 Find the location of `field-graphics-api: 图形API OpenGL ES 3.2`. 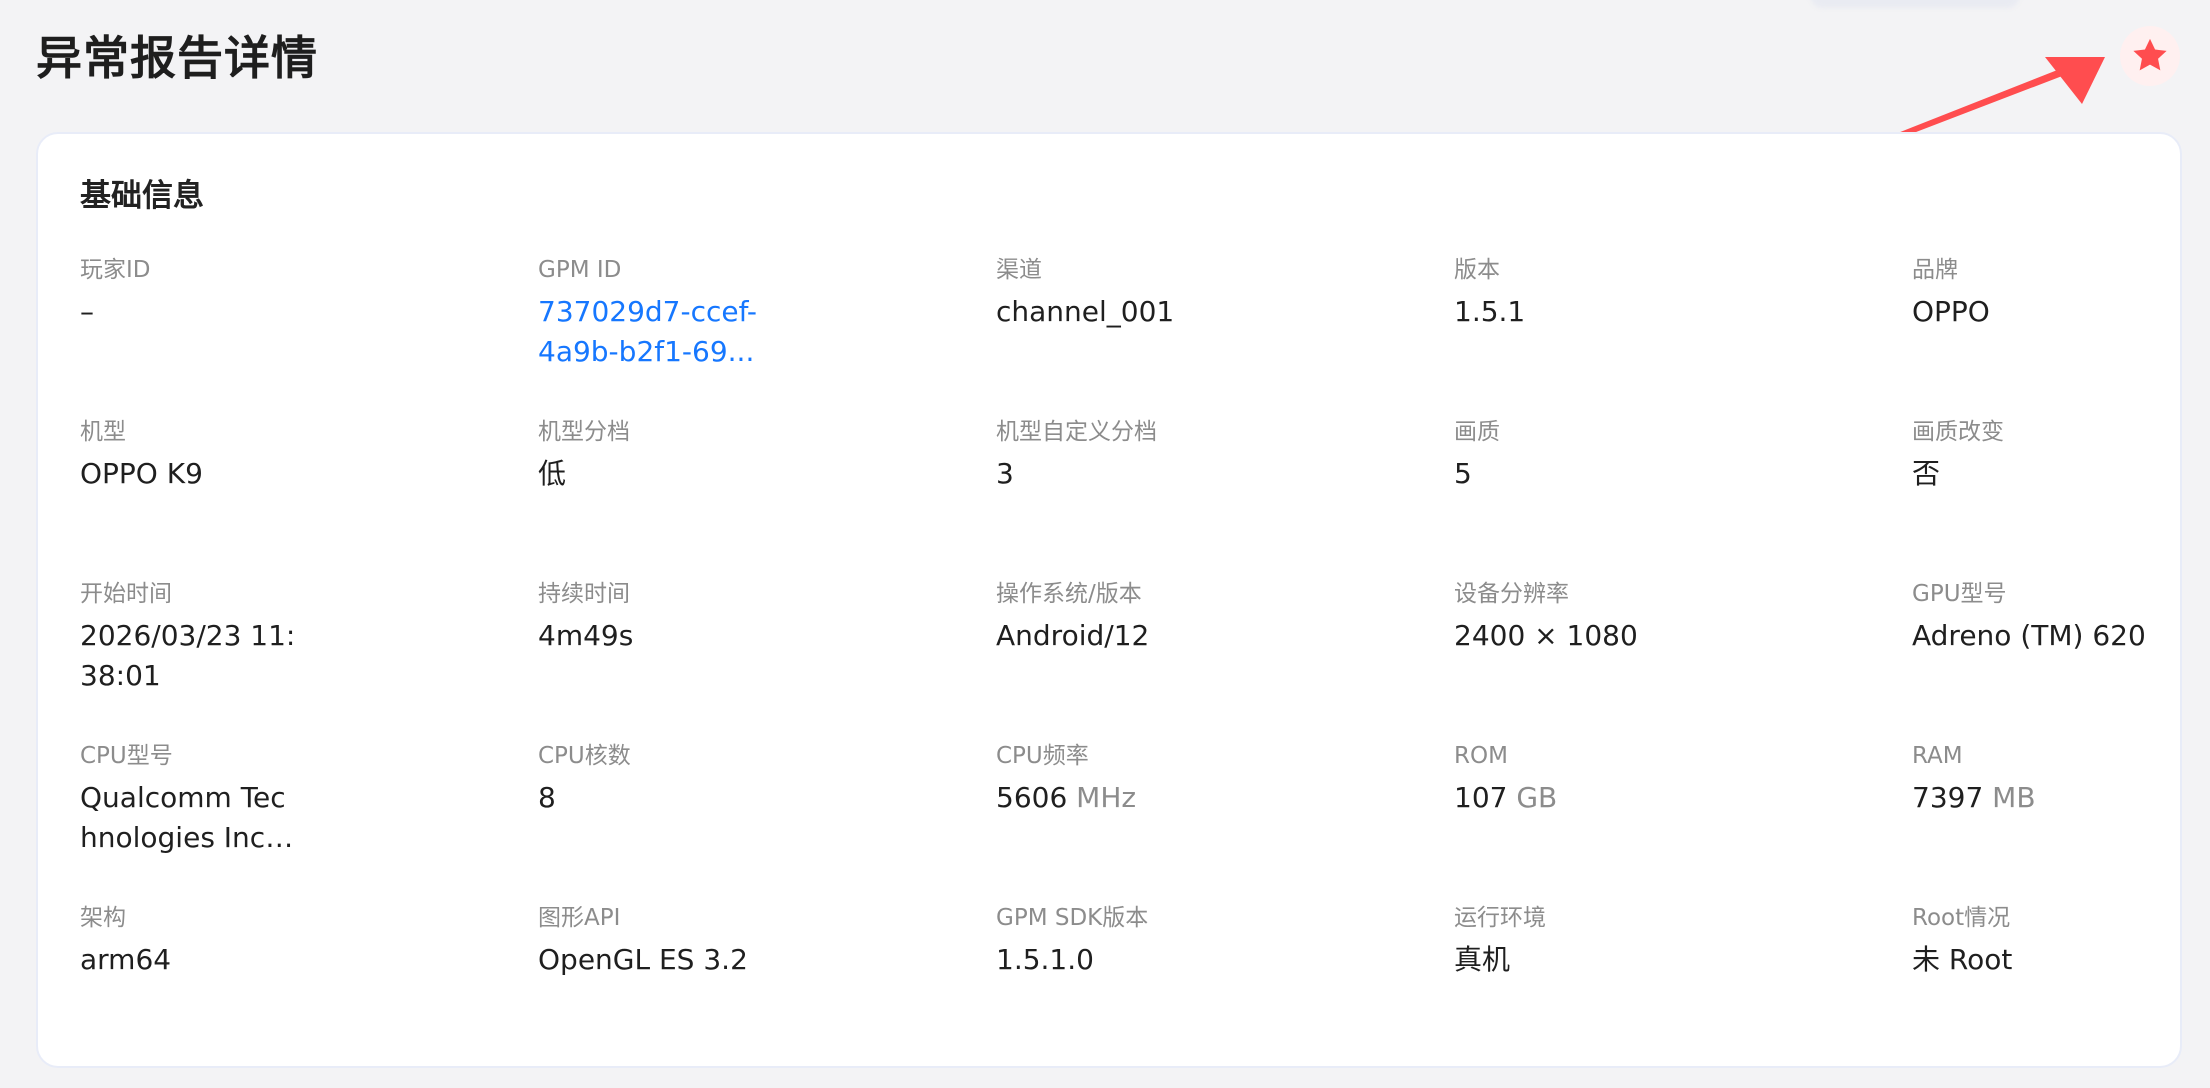

field-graphics-api: 图形API OpenGL ES 3.2 is located at coordinates (767, 983).